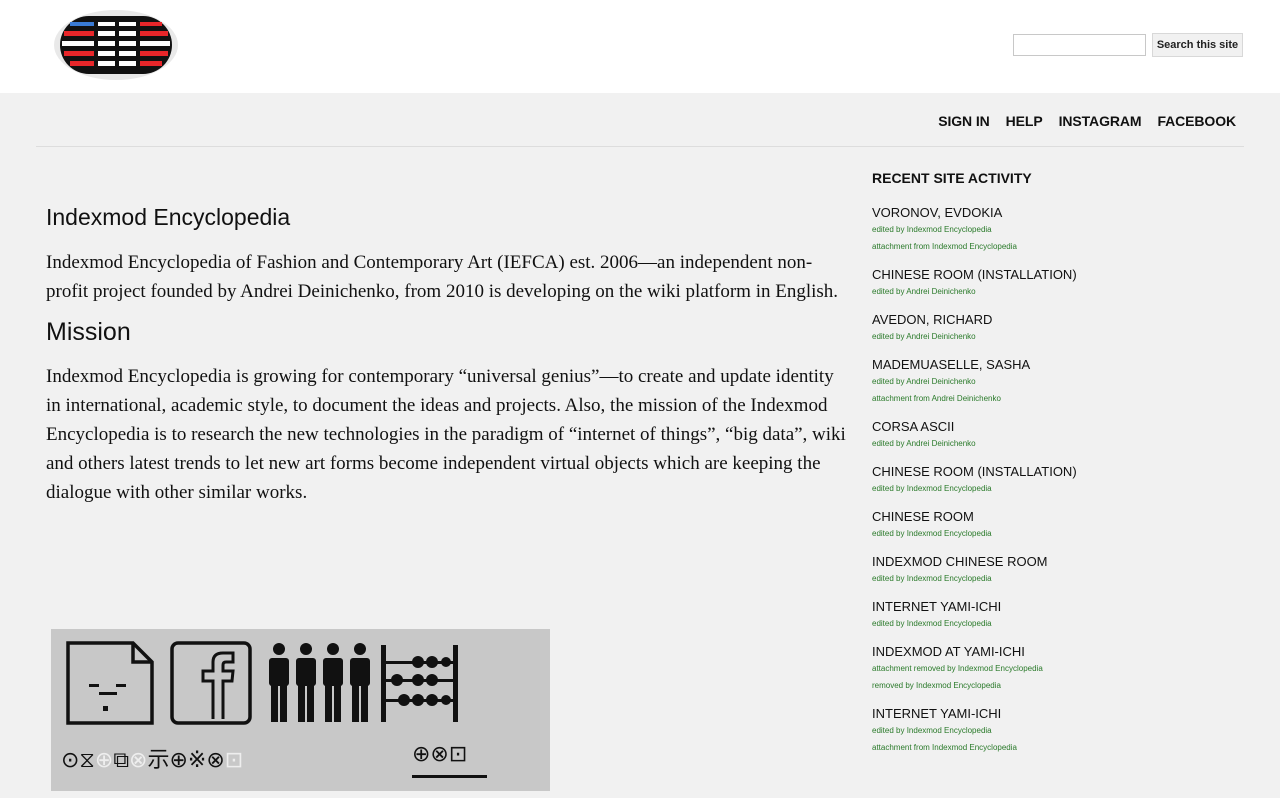 Image resolution: width=1280 pixels, height=798 pixels. I want to click on mission-heading: Mission, so click(88, 332).